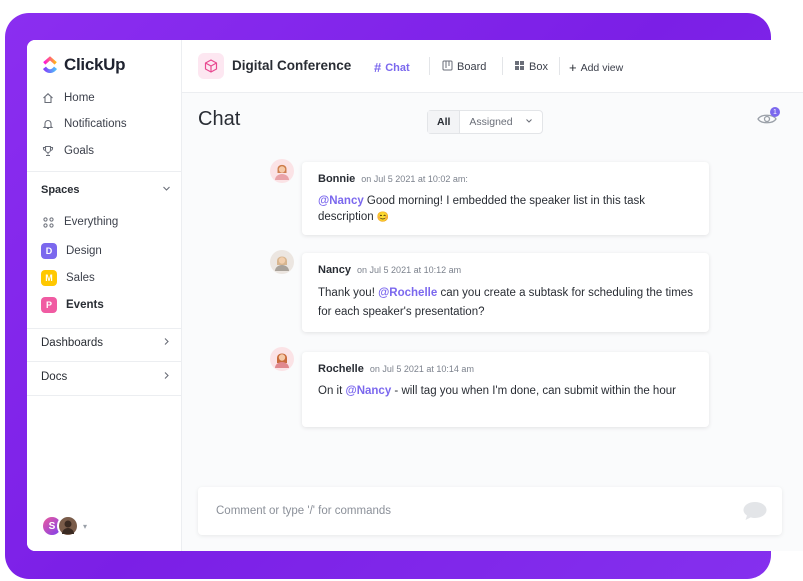 This screenshot has width=803, height=581. I want to click on project-title: Digital Conference, so click(292, 65).